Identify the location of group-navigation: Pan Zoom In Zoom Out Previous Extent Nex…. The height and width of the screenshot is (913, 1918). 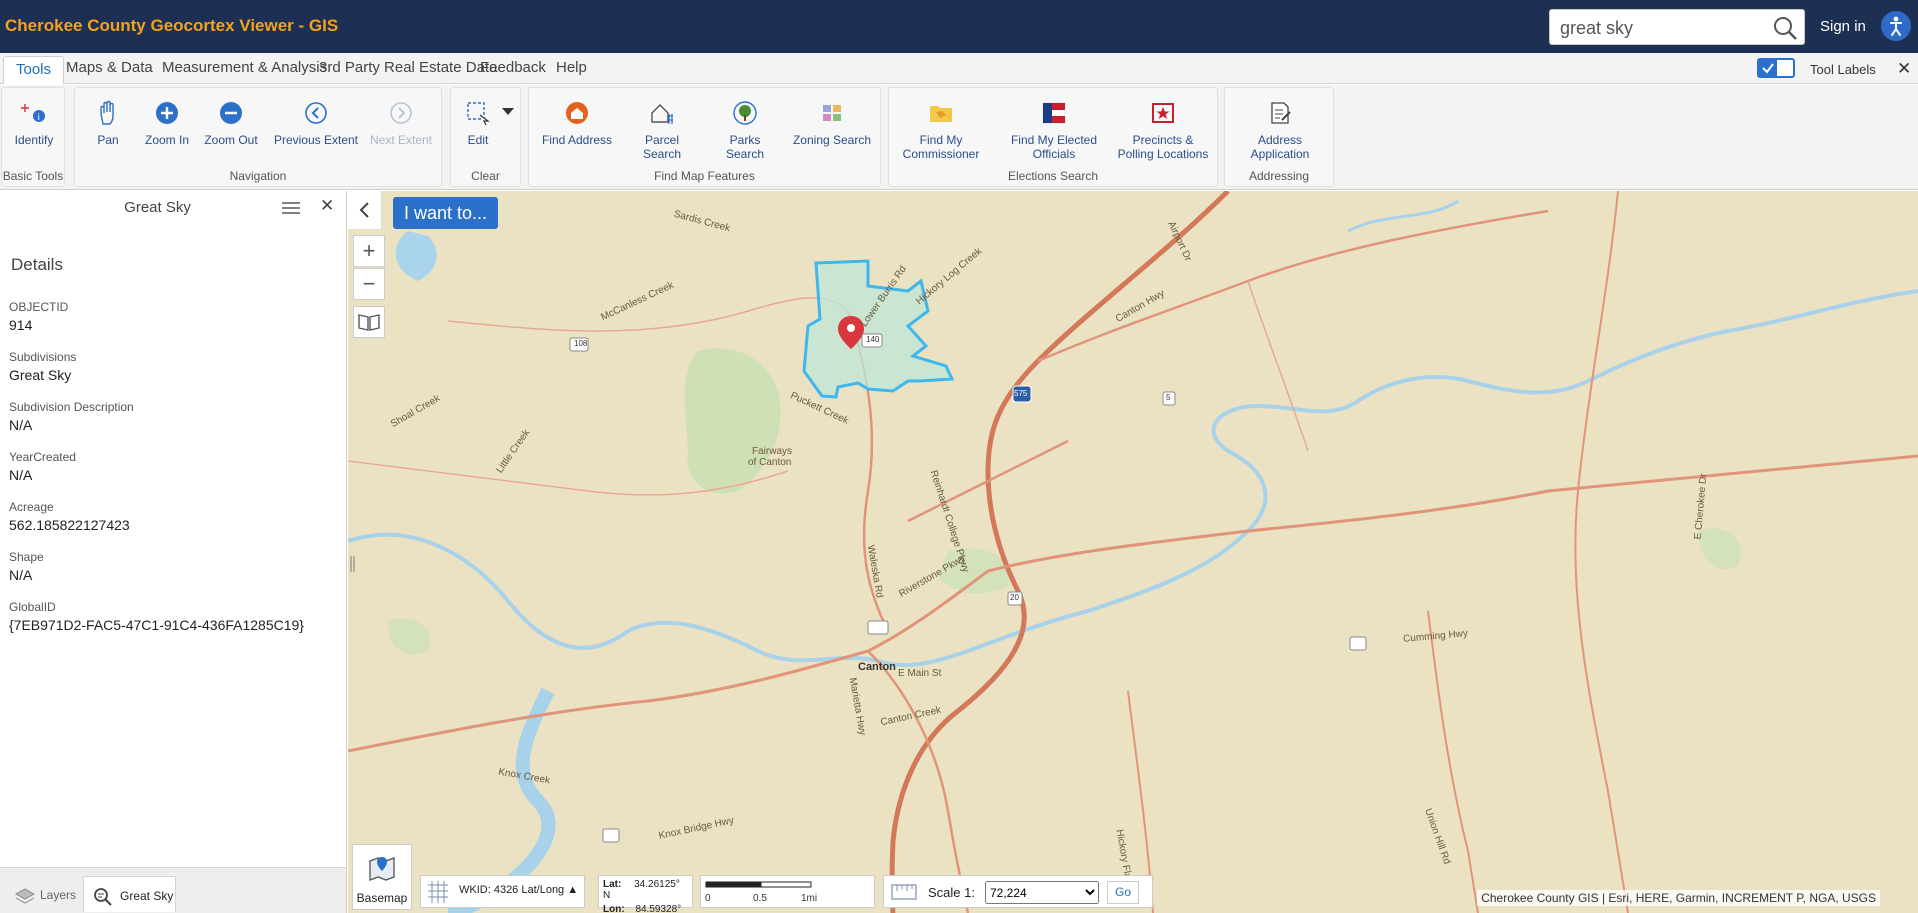
(258, 137).